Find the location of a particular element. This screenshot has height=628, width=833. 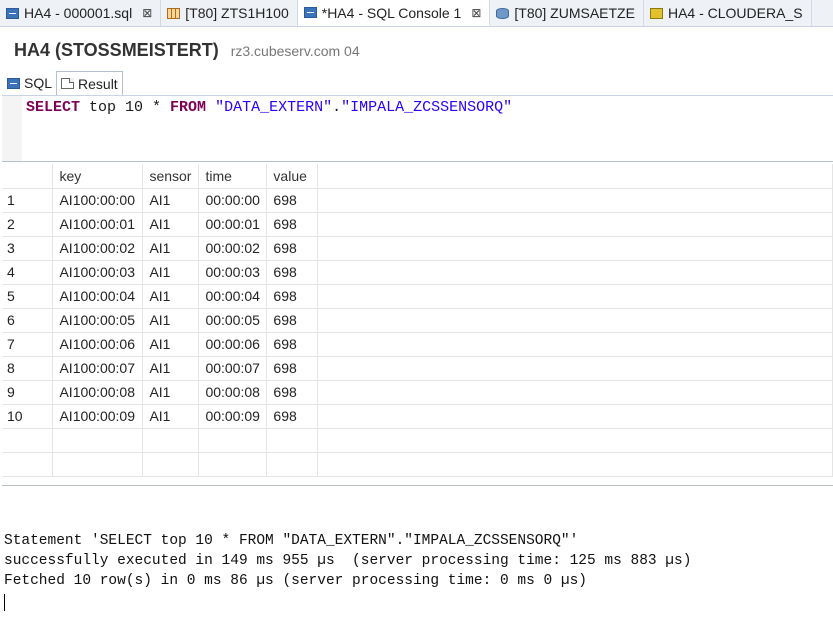

cell-key: AI100:00:04 is located at coordinates (98, 296).